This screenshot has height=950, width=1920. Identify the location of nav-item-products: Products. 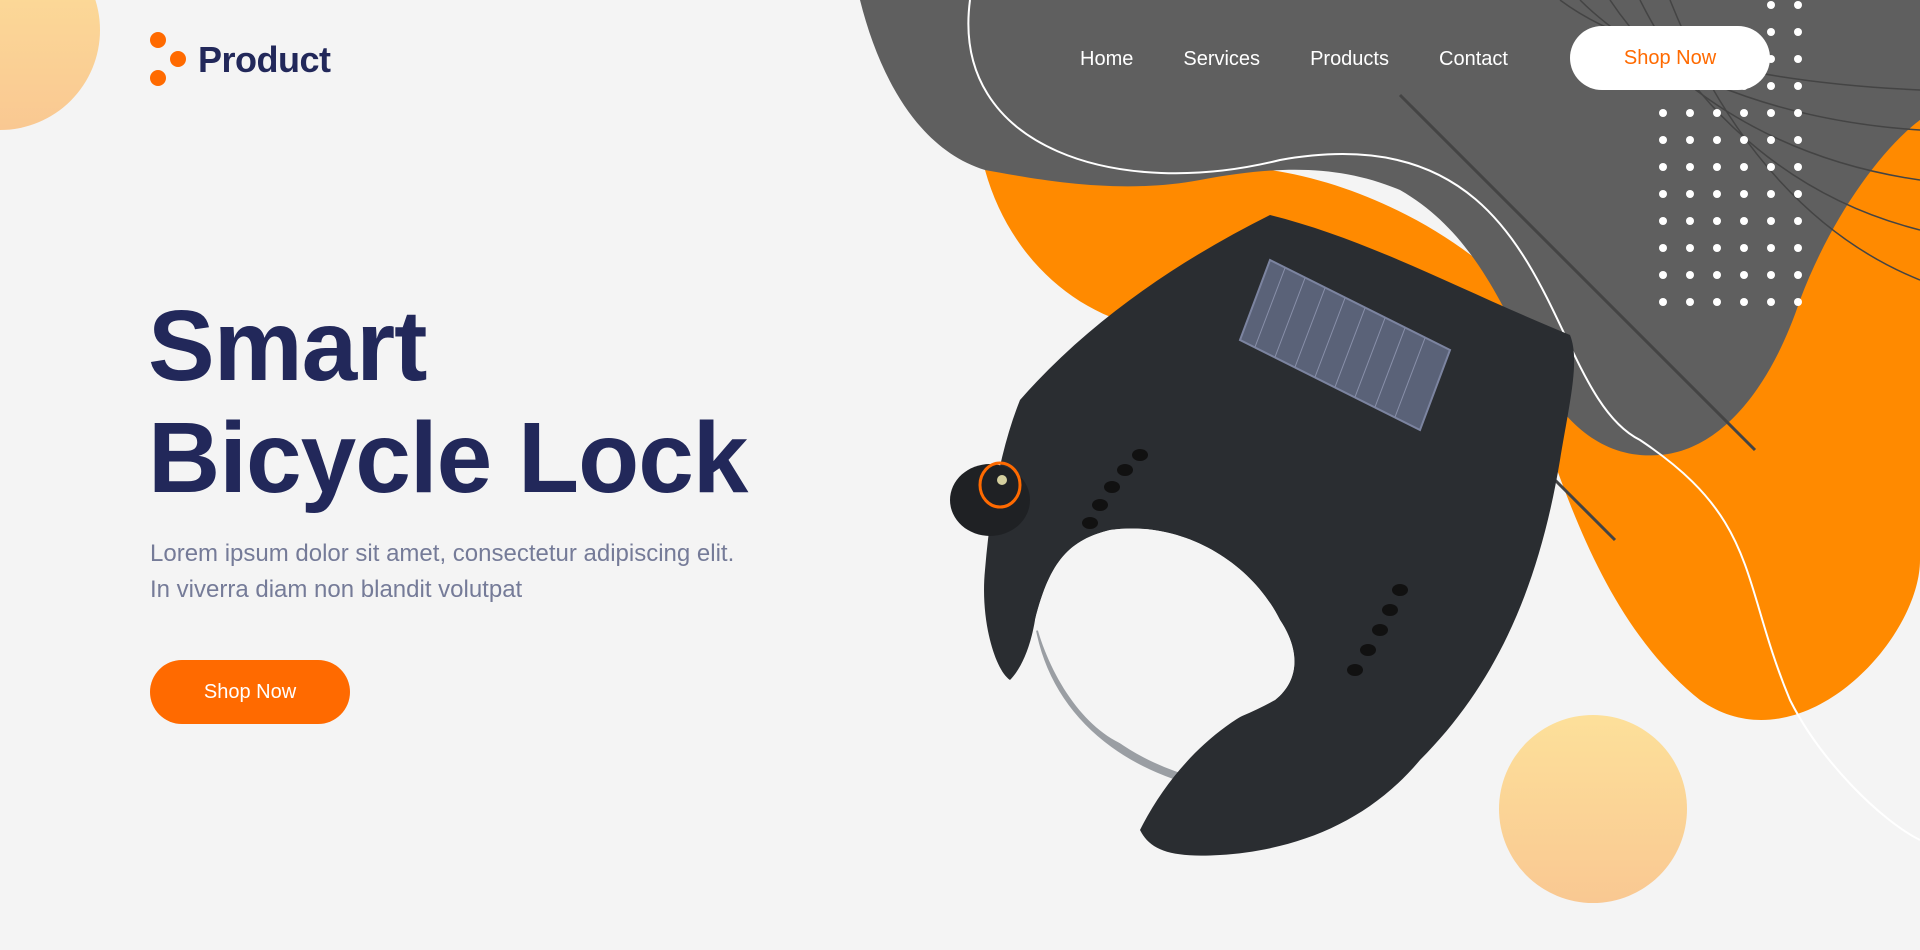
(1349, 59).